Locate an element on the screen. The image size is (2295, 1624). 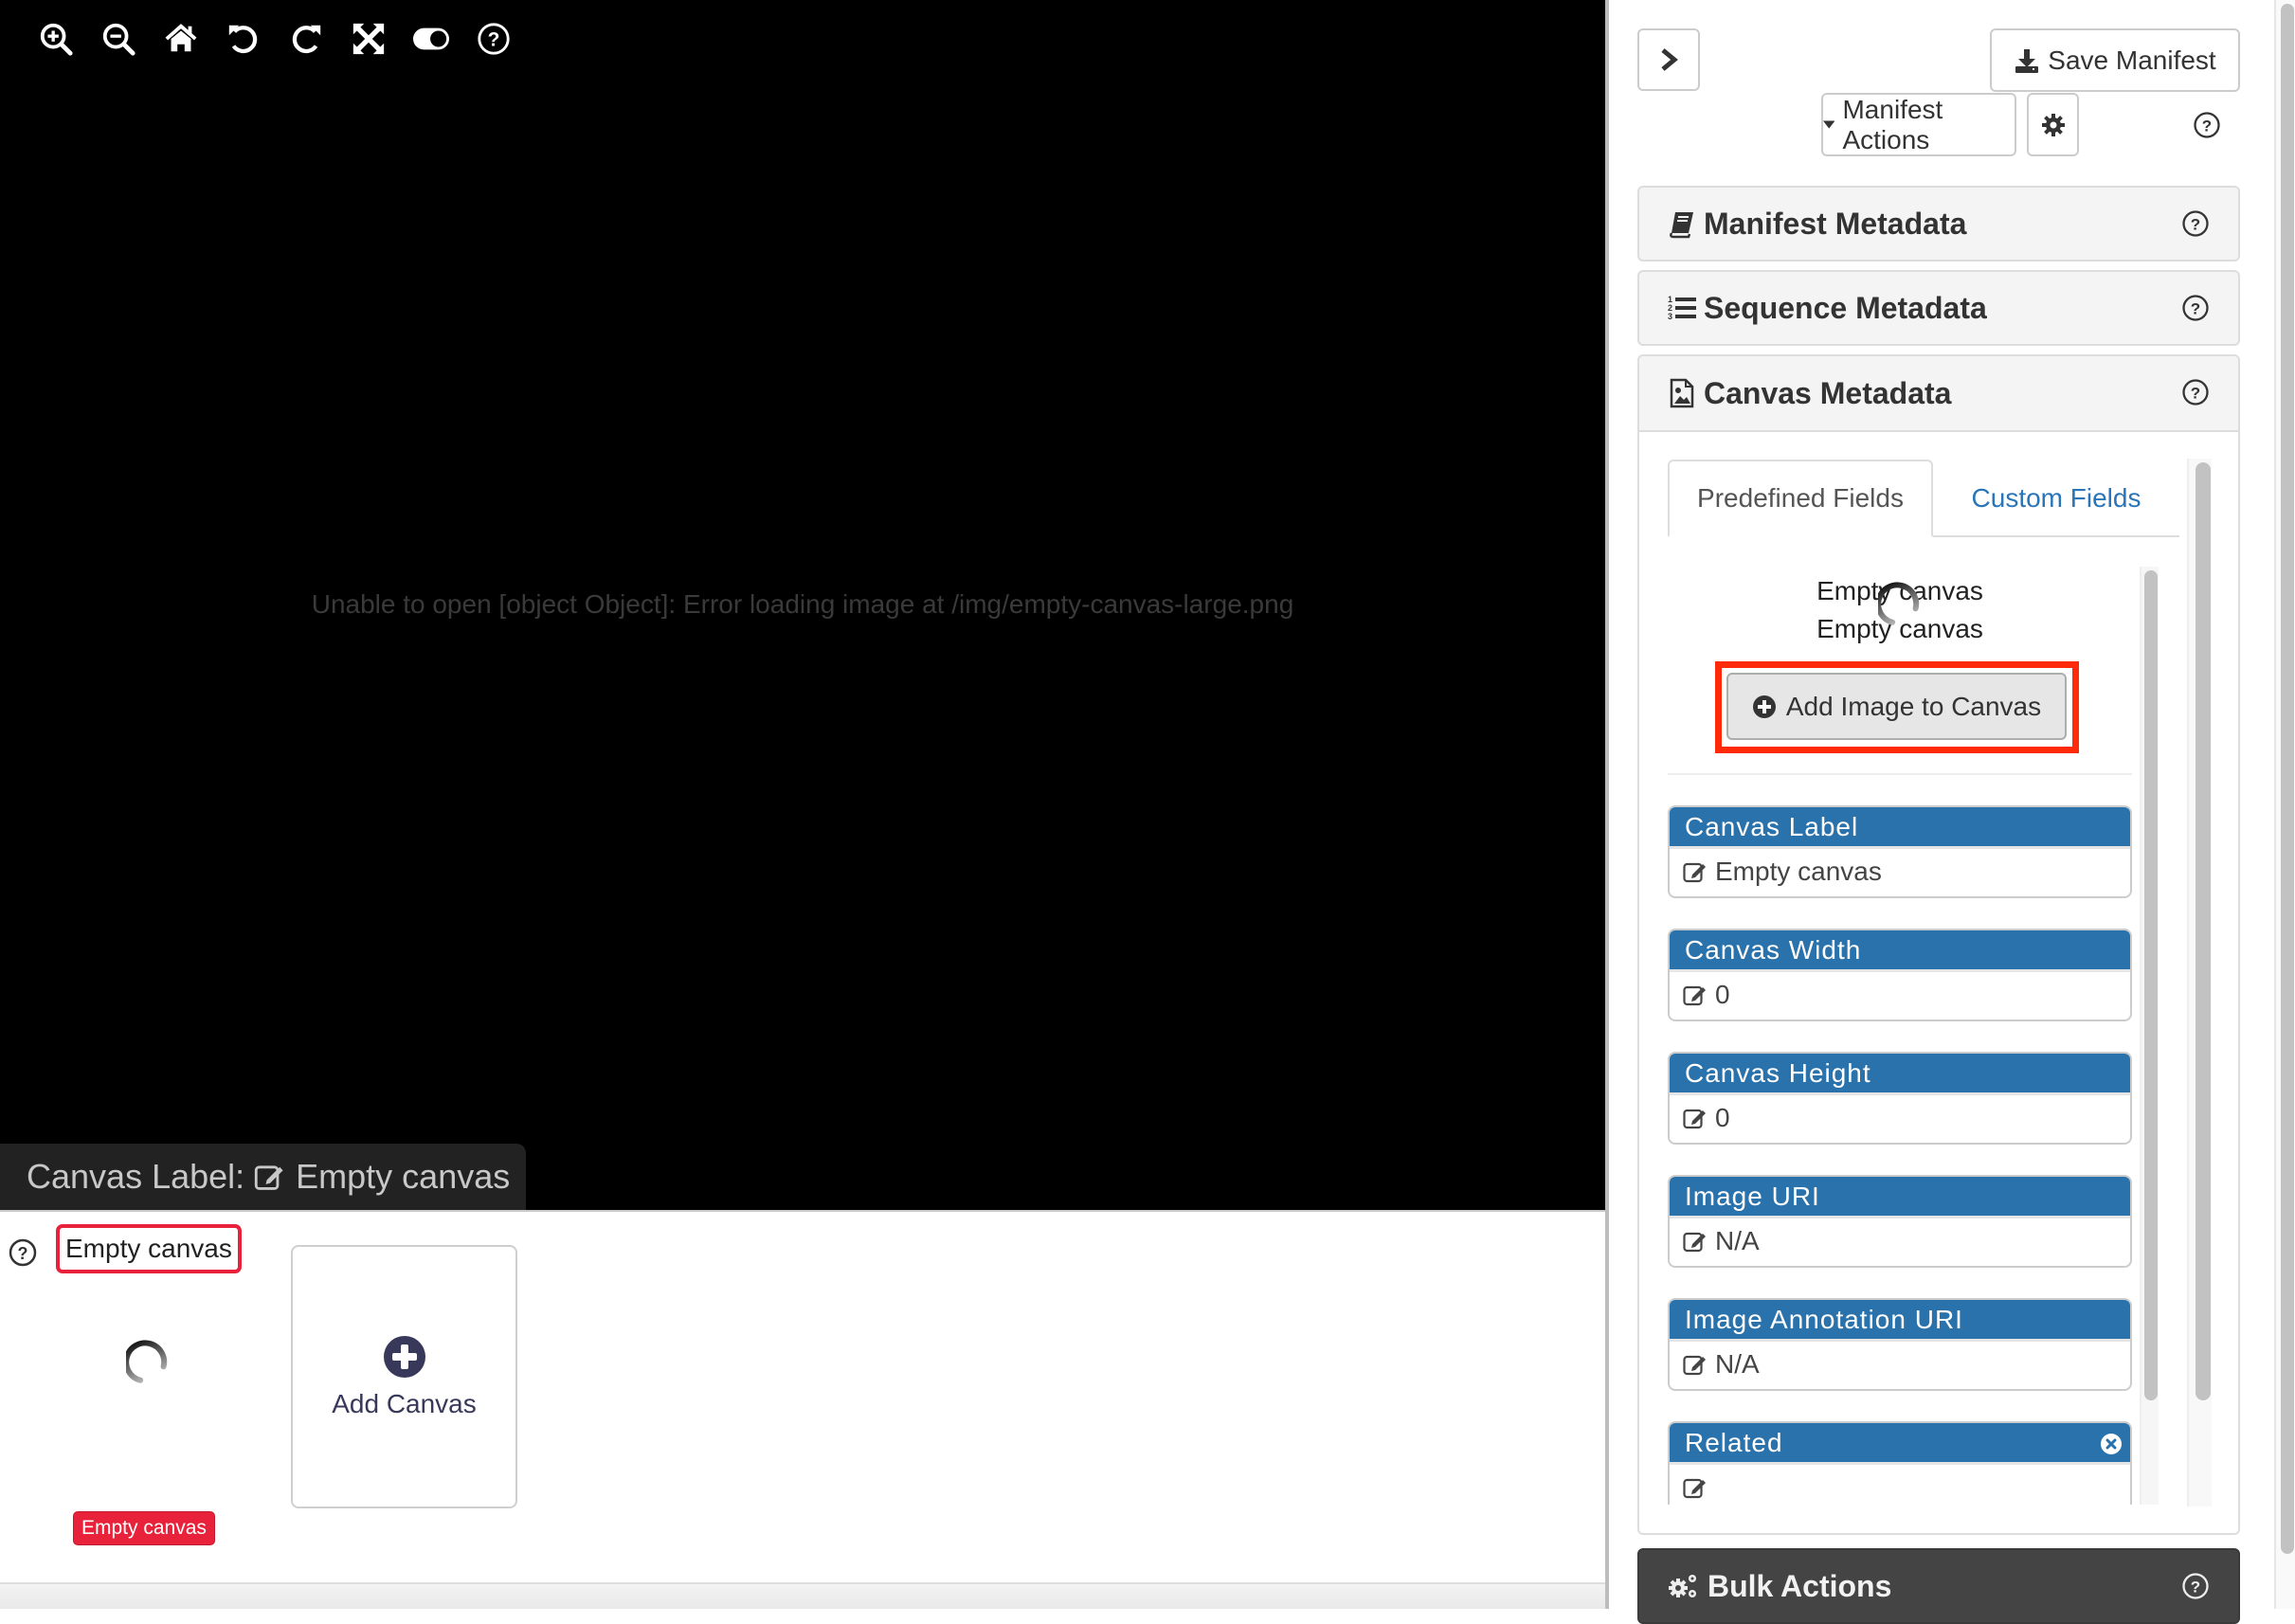
canvas-metadata-scrollbar is located at coordinates (2199, 983).